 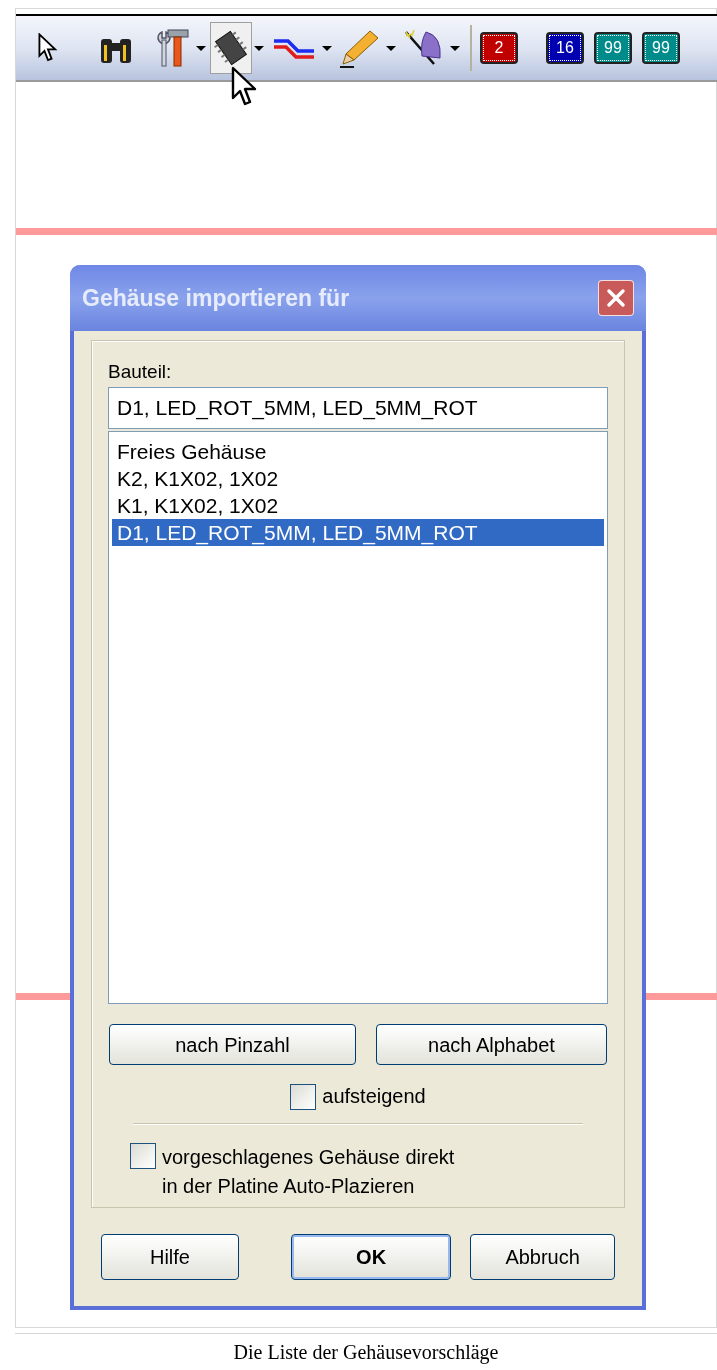 I want to click on caption: Die Liste der Gehäusevorschläge, so click(x=366, y=1350).